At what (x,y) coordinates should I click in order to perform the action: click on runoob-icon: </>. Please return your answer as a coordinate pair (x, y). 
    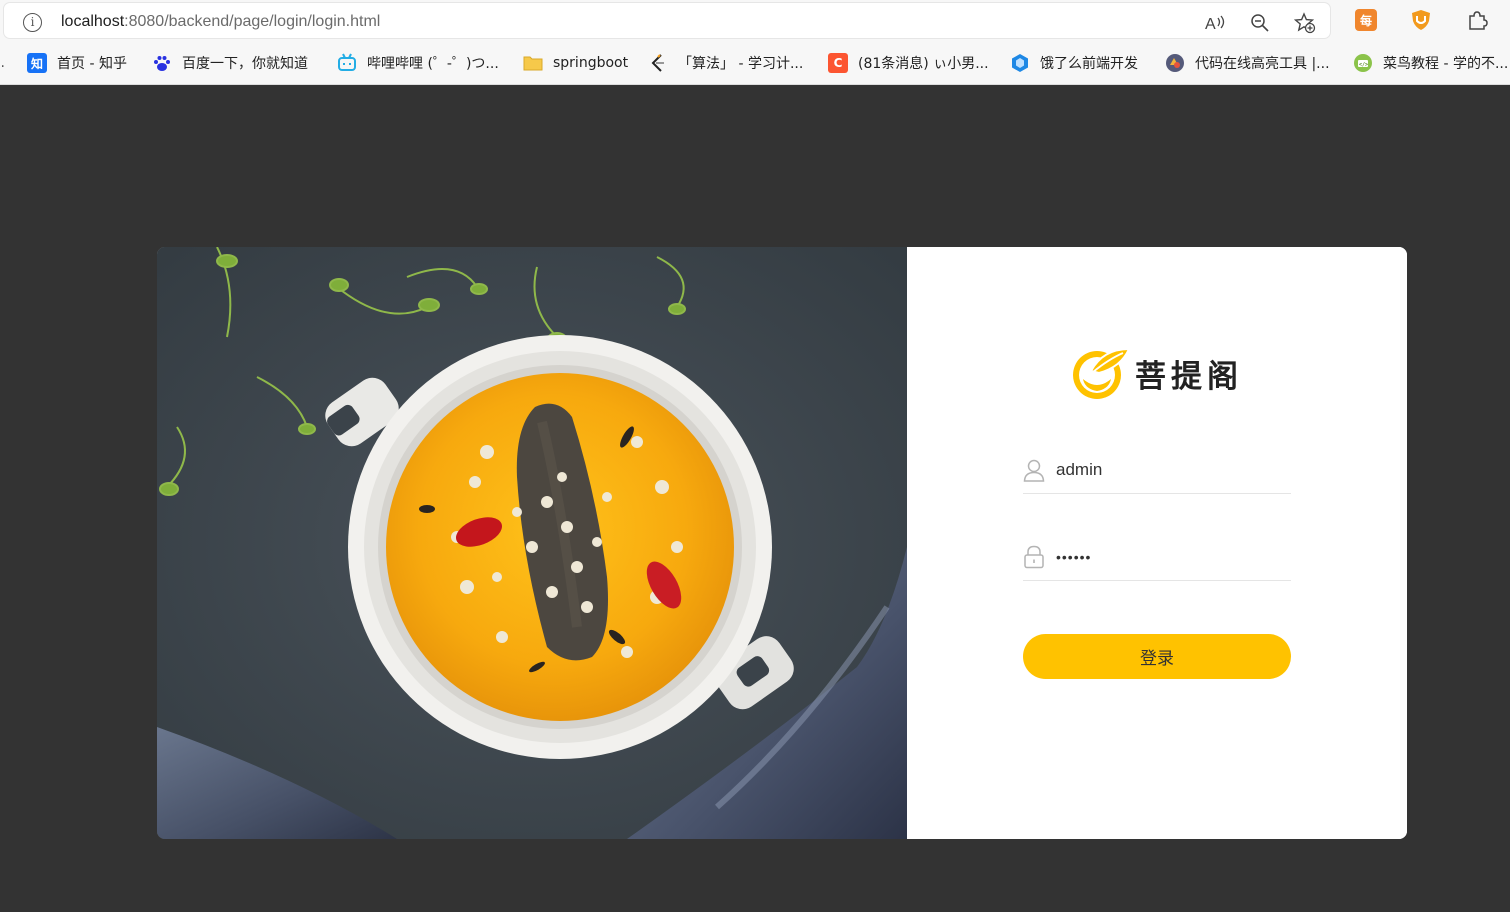
    Looking at the image, I should click on (1363, 63).